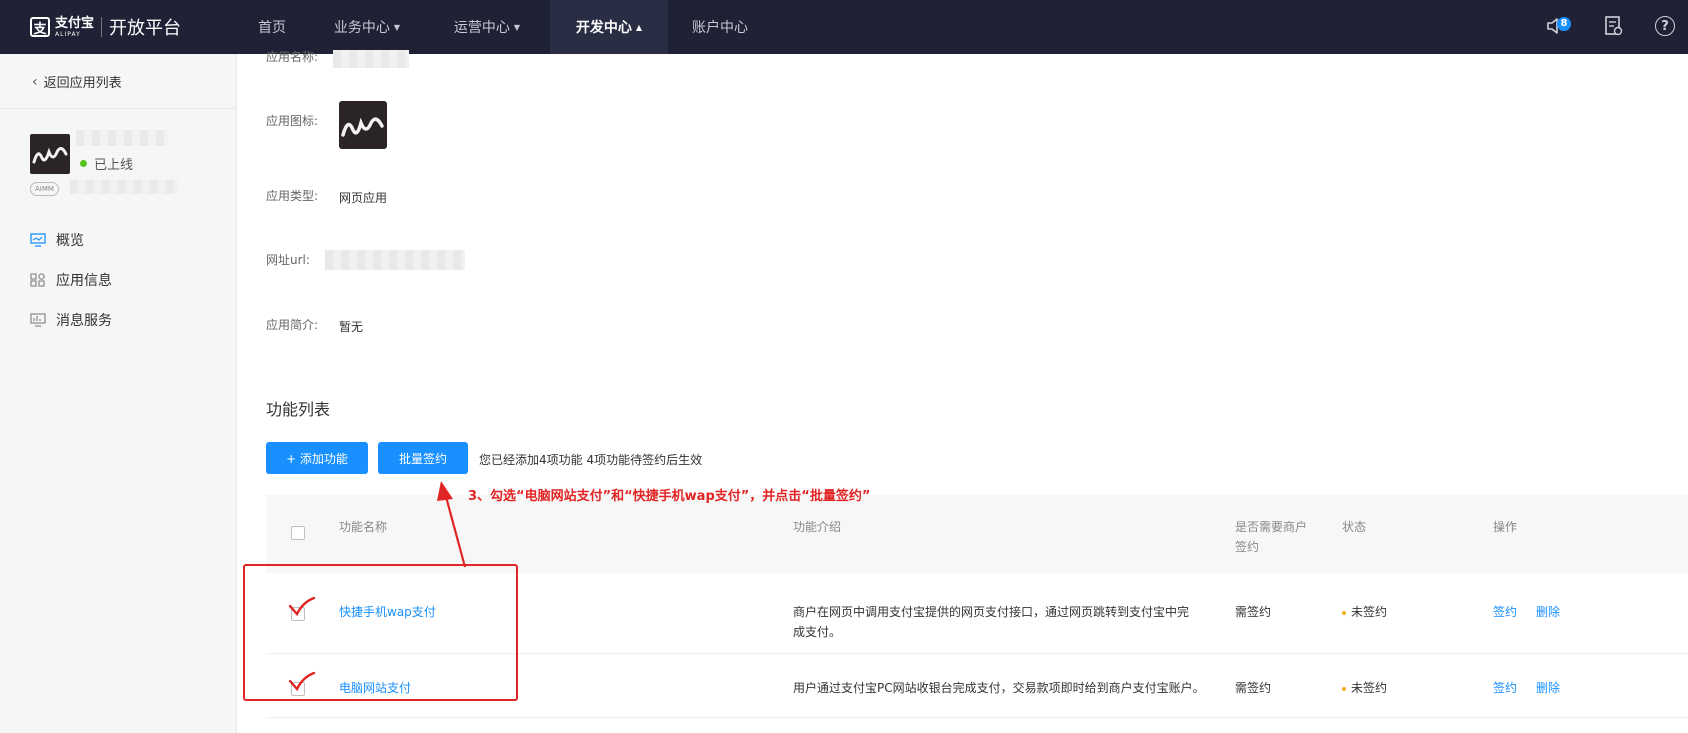 This screenshot has width=1688, height=733. I want to click on app-icon-image, so click(363, 125).